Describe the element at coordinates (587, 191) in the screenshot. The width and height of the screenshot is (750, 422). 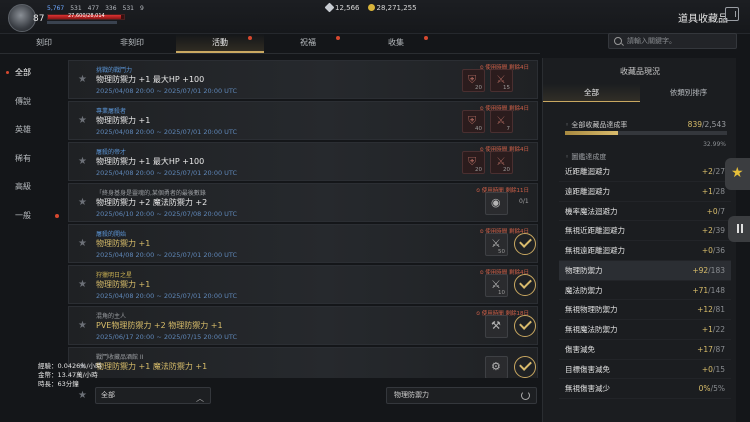
I see `stat-label: 遠距離迴避力` at that location.